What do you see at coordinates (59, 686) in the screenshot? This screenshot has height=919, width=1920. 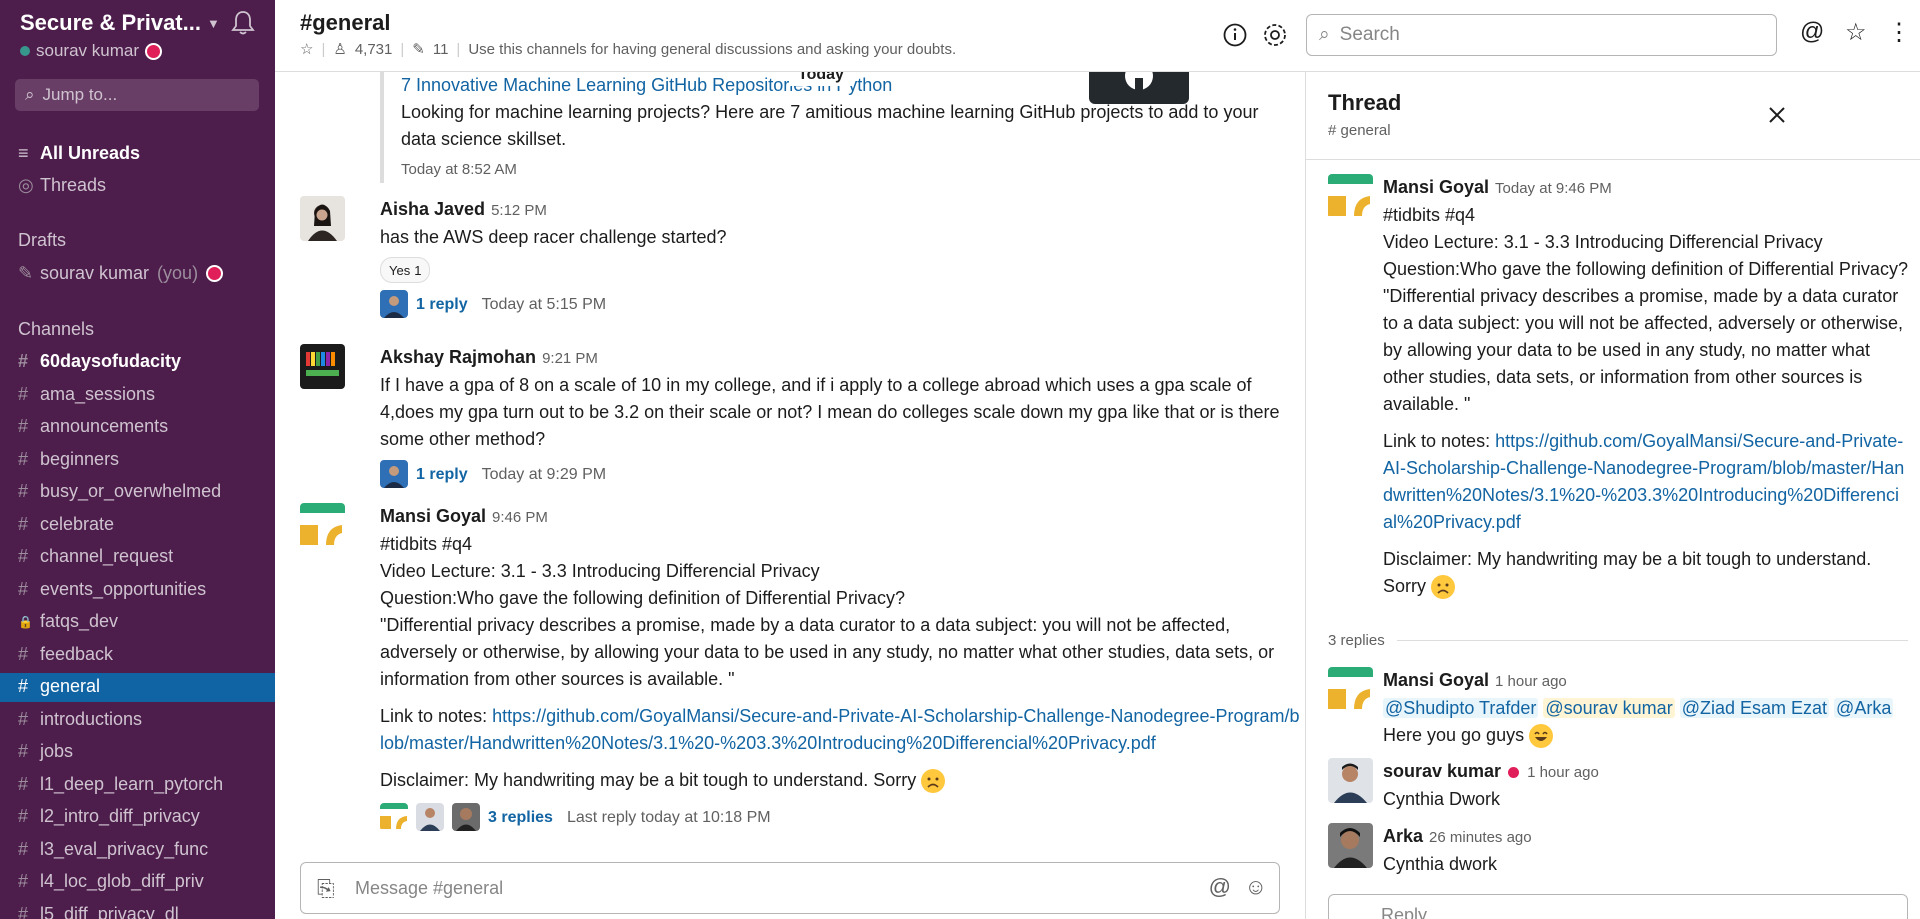 I see `sidebar-item-general: # general` at bounding box center [59, 686].